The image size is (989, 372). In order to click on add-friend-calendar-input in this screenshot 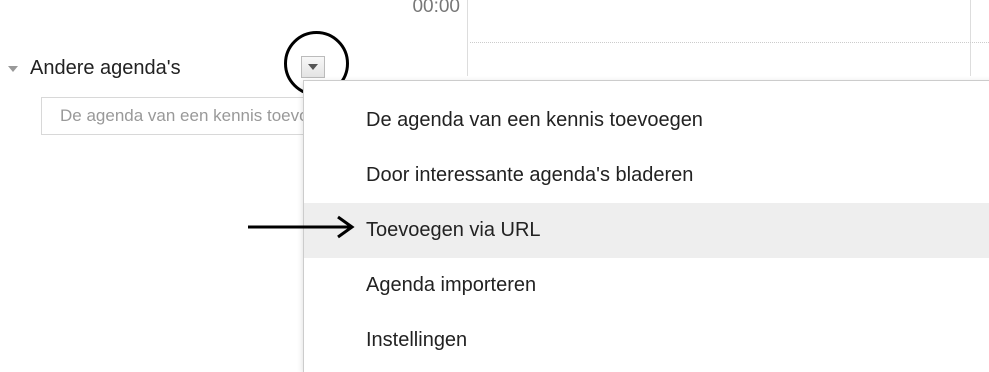, I will do `click(172, 116)`.